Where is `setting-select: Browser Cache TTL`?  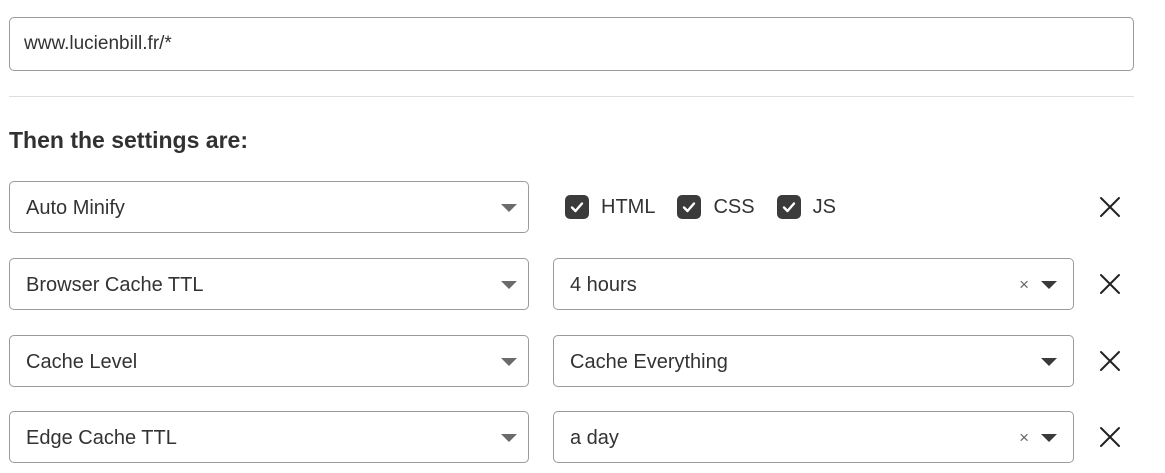
setting-select: Browser Cache TTL is located at coordinates (269, 284).